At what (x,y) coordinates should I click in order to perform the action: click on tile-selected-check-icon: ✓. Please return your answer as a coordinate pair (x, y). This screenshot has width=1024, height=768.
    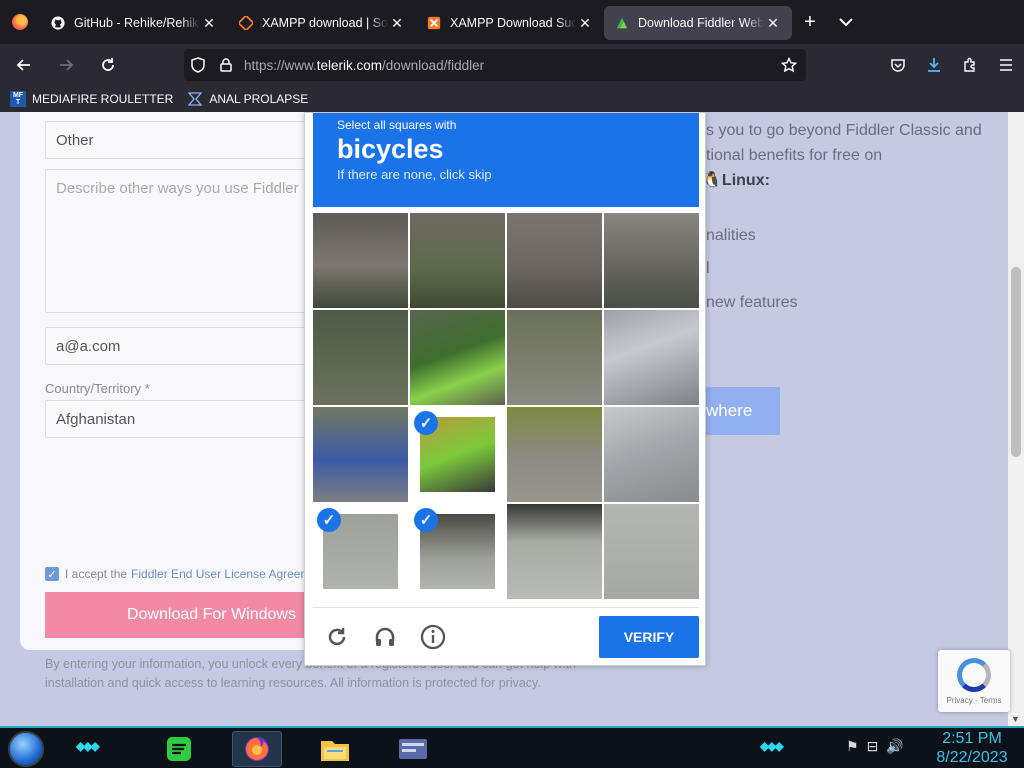
    Looking at the image, I should click on (426, 520).